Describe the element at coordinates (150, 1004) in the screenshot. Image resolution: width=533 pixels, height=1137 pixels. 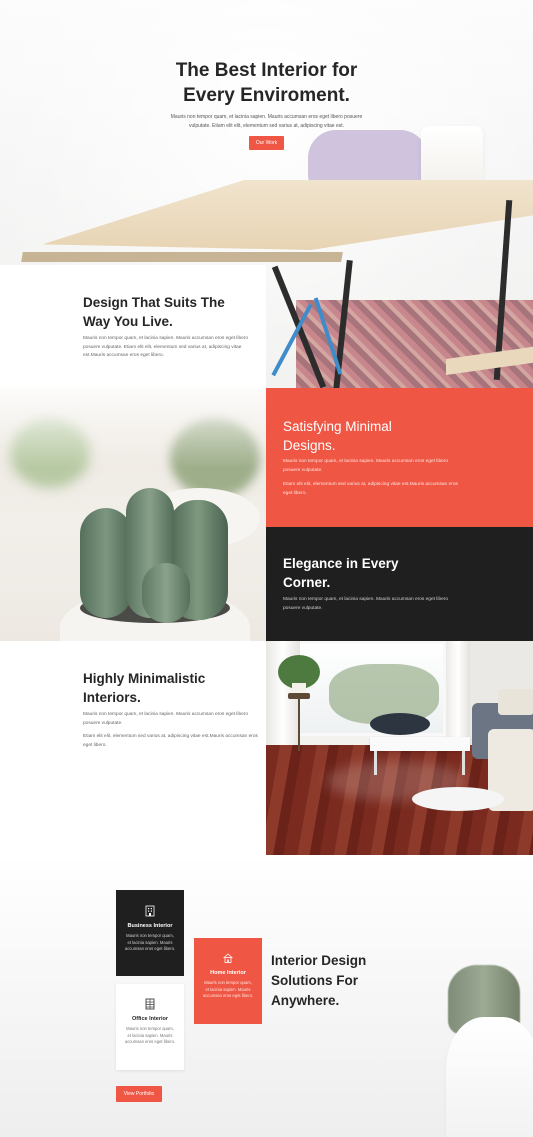
I see `office-icon` at that location.